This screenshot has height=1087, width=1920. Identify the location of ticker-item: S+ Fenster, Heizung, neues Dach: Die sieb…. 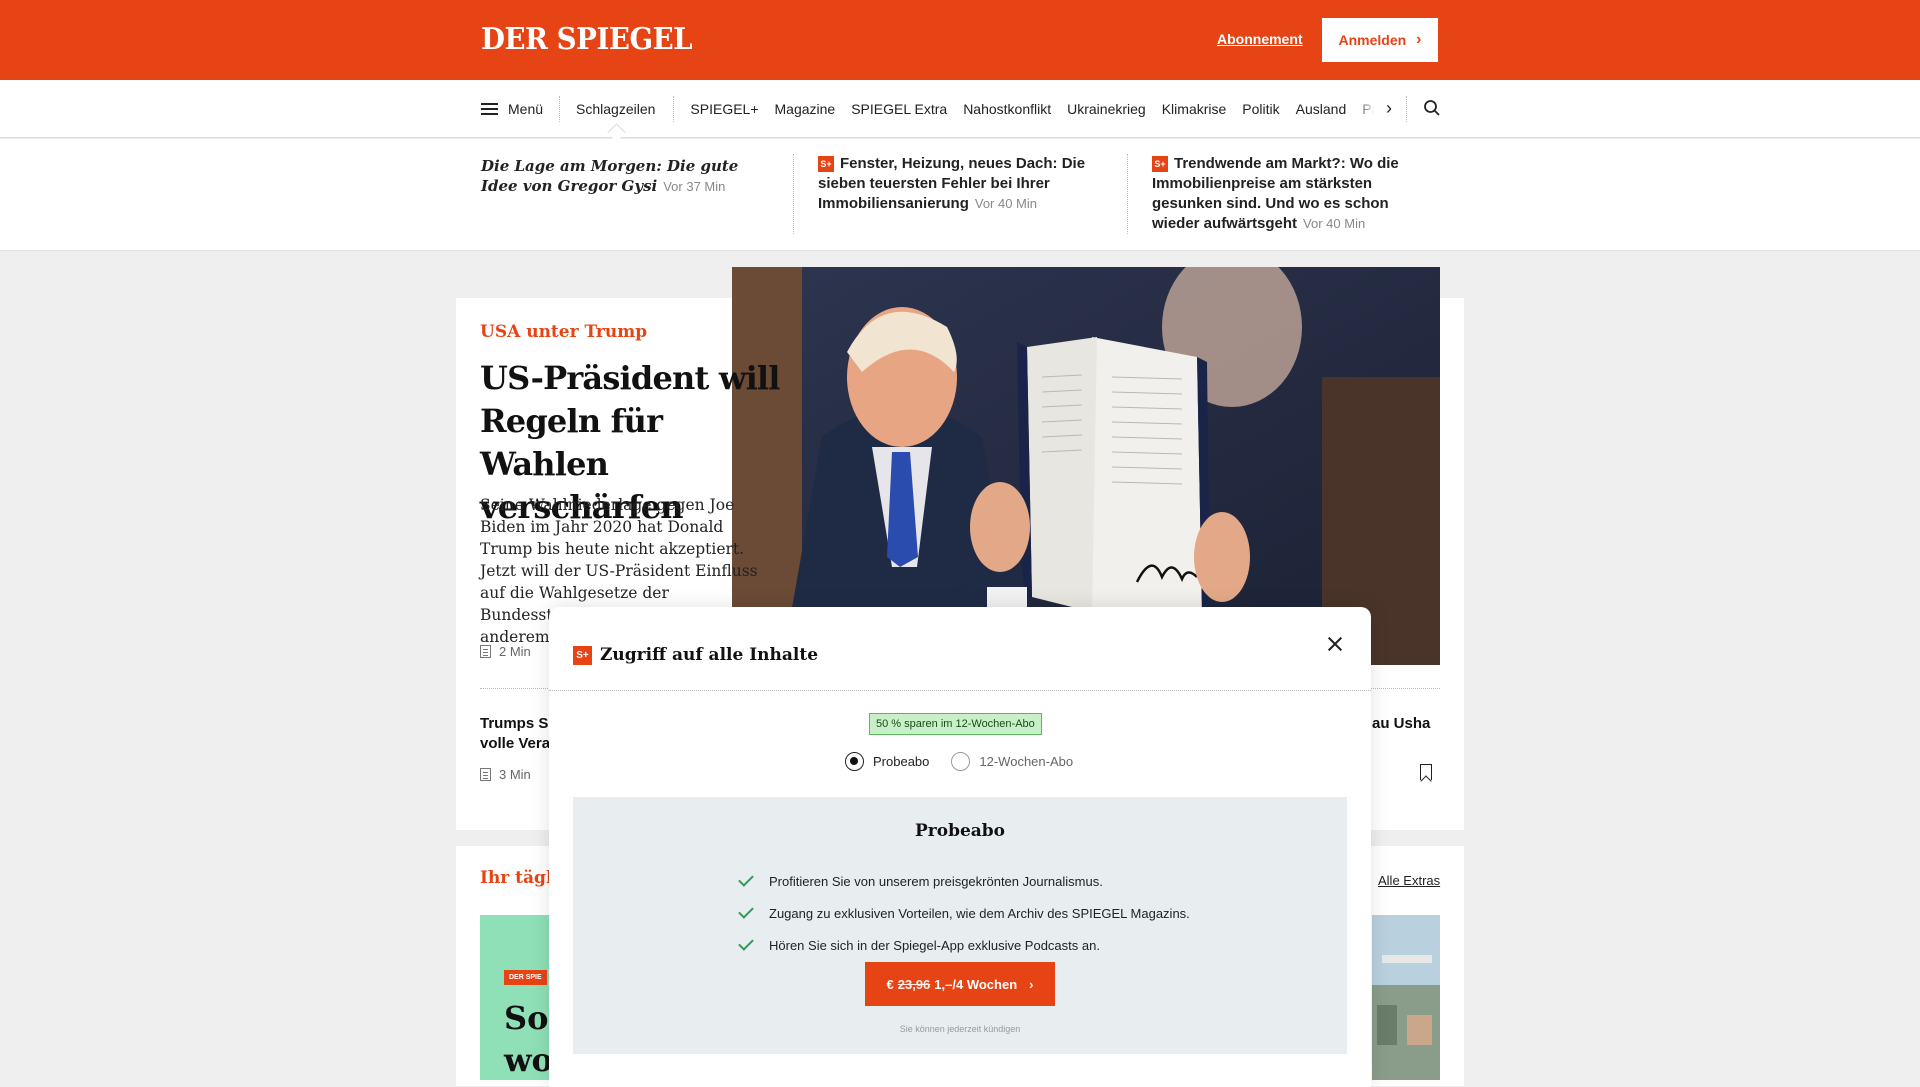
(948, 194).